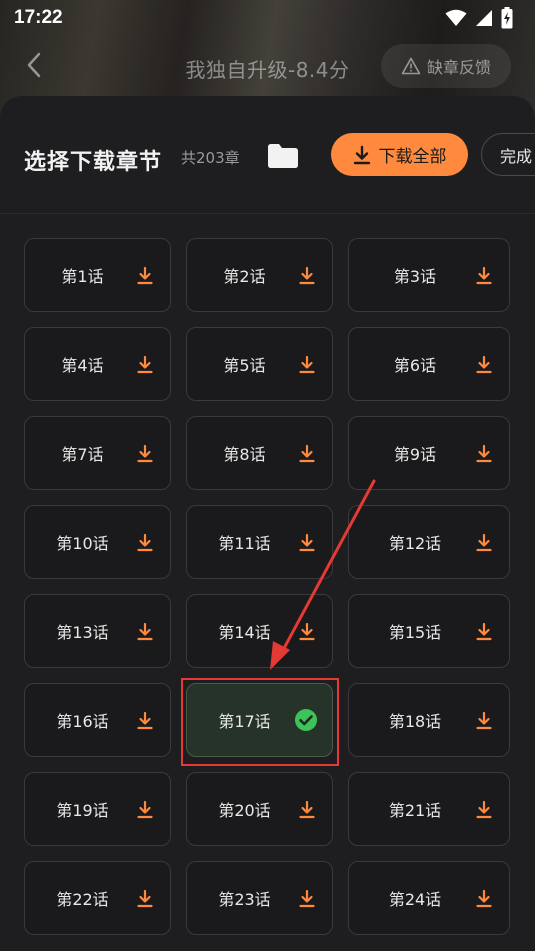 Image resolution: width=535 pixels, height=951 pixels. I want to click on chapter-item: 第3话, so click(429, 275).